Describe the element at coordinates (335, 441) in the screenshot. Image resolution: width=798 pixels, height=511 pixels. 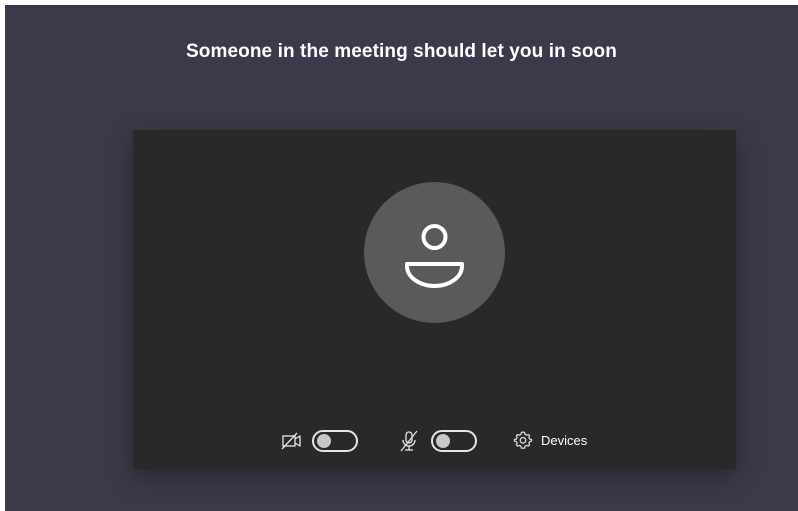
I see `camera-toggle` at that location.